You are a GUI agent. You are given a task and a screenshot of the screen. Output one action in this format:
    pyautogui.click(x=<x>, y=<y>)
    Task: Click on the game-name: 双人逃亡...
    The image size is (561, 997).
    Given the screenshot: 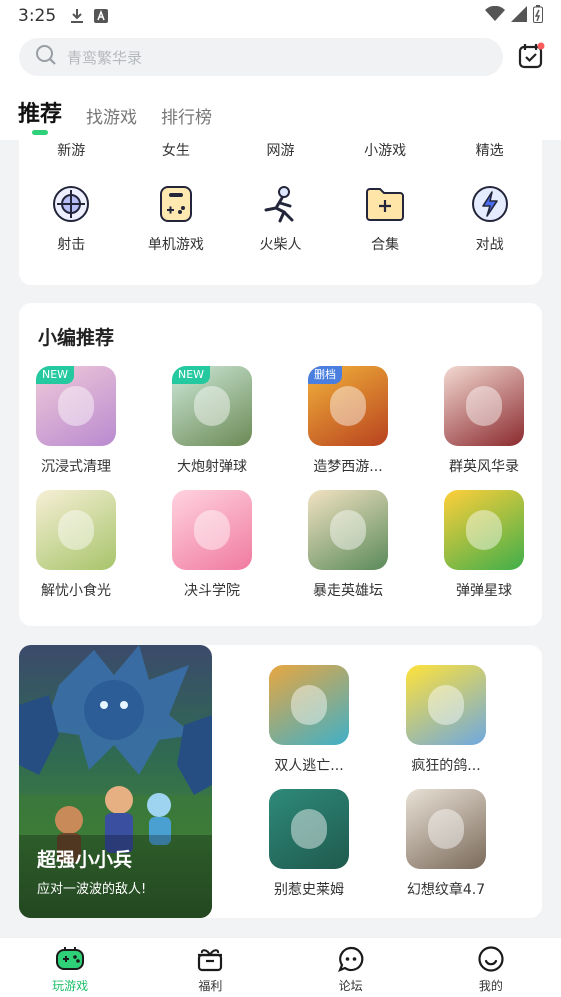 What is the action you would take?
    pyautogui.click(x=309, y=766)
    